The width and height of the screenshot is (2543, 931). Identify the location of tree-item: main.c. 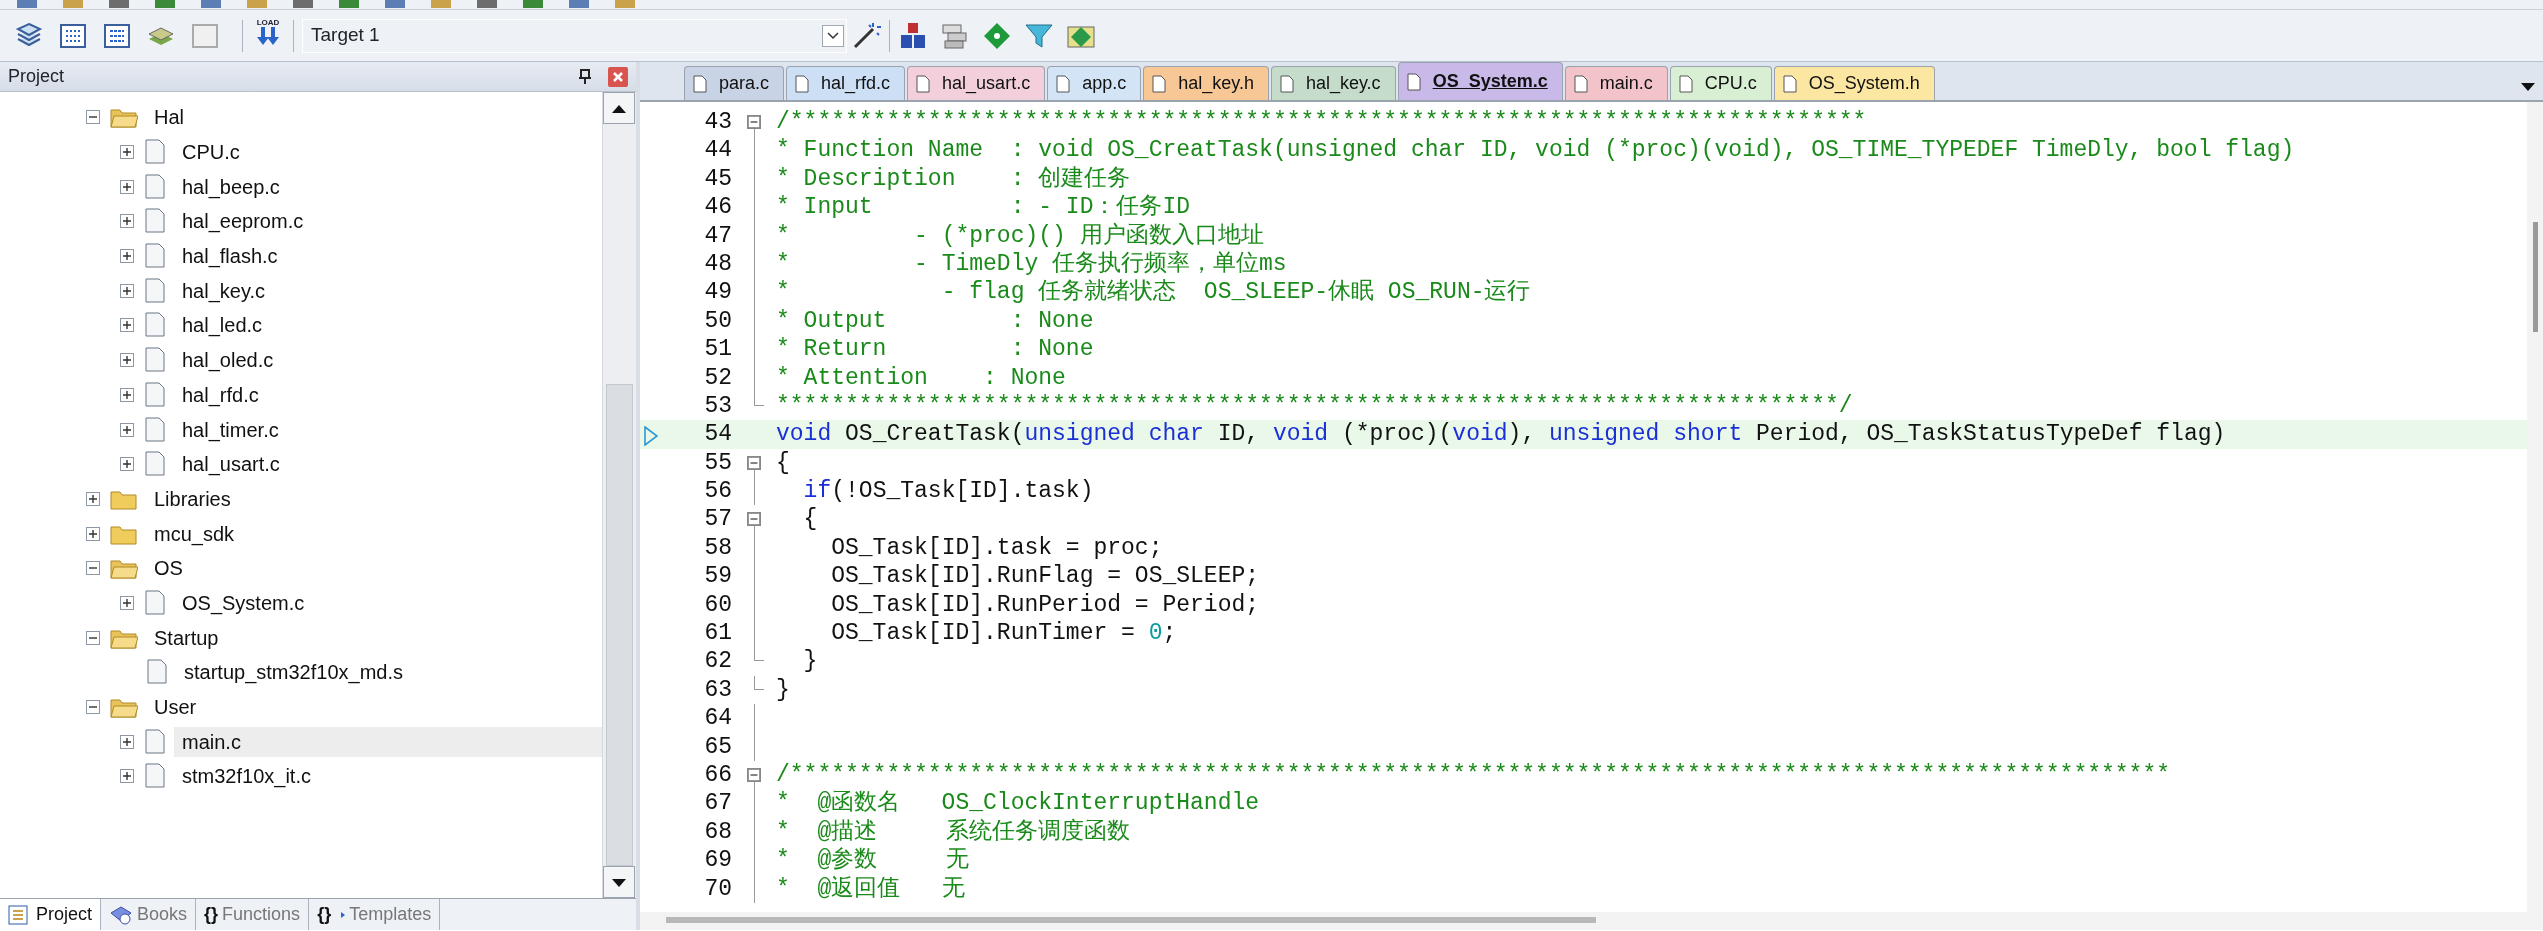
(388, 741).